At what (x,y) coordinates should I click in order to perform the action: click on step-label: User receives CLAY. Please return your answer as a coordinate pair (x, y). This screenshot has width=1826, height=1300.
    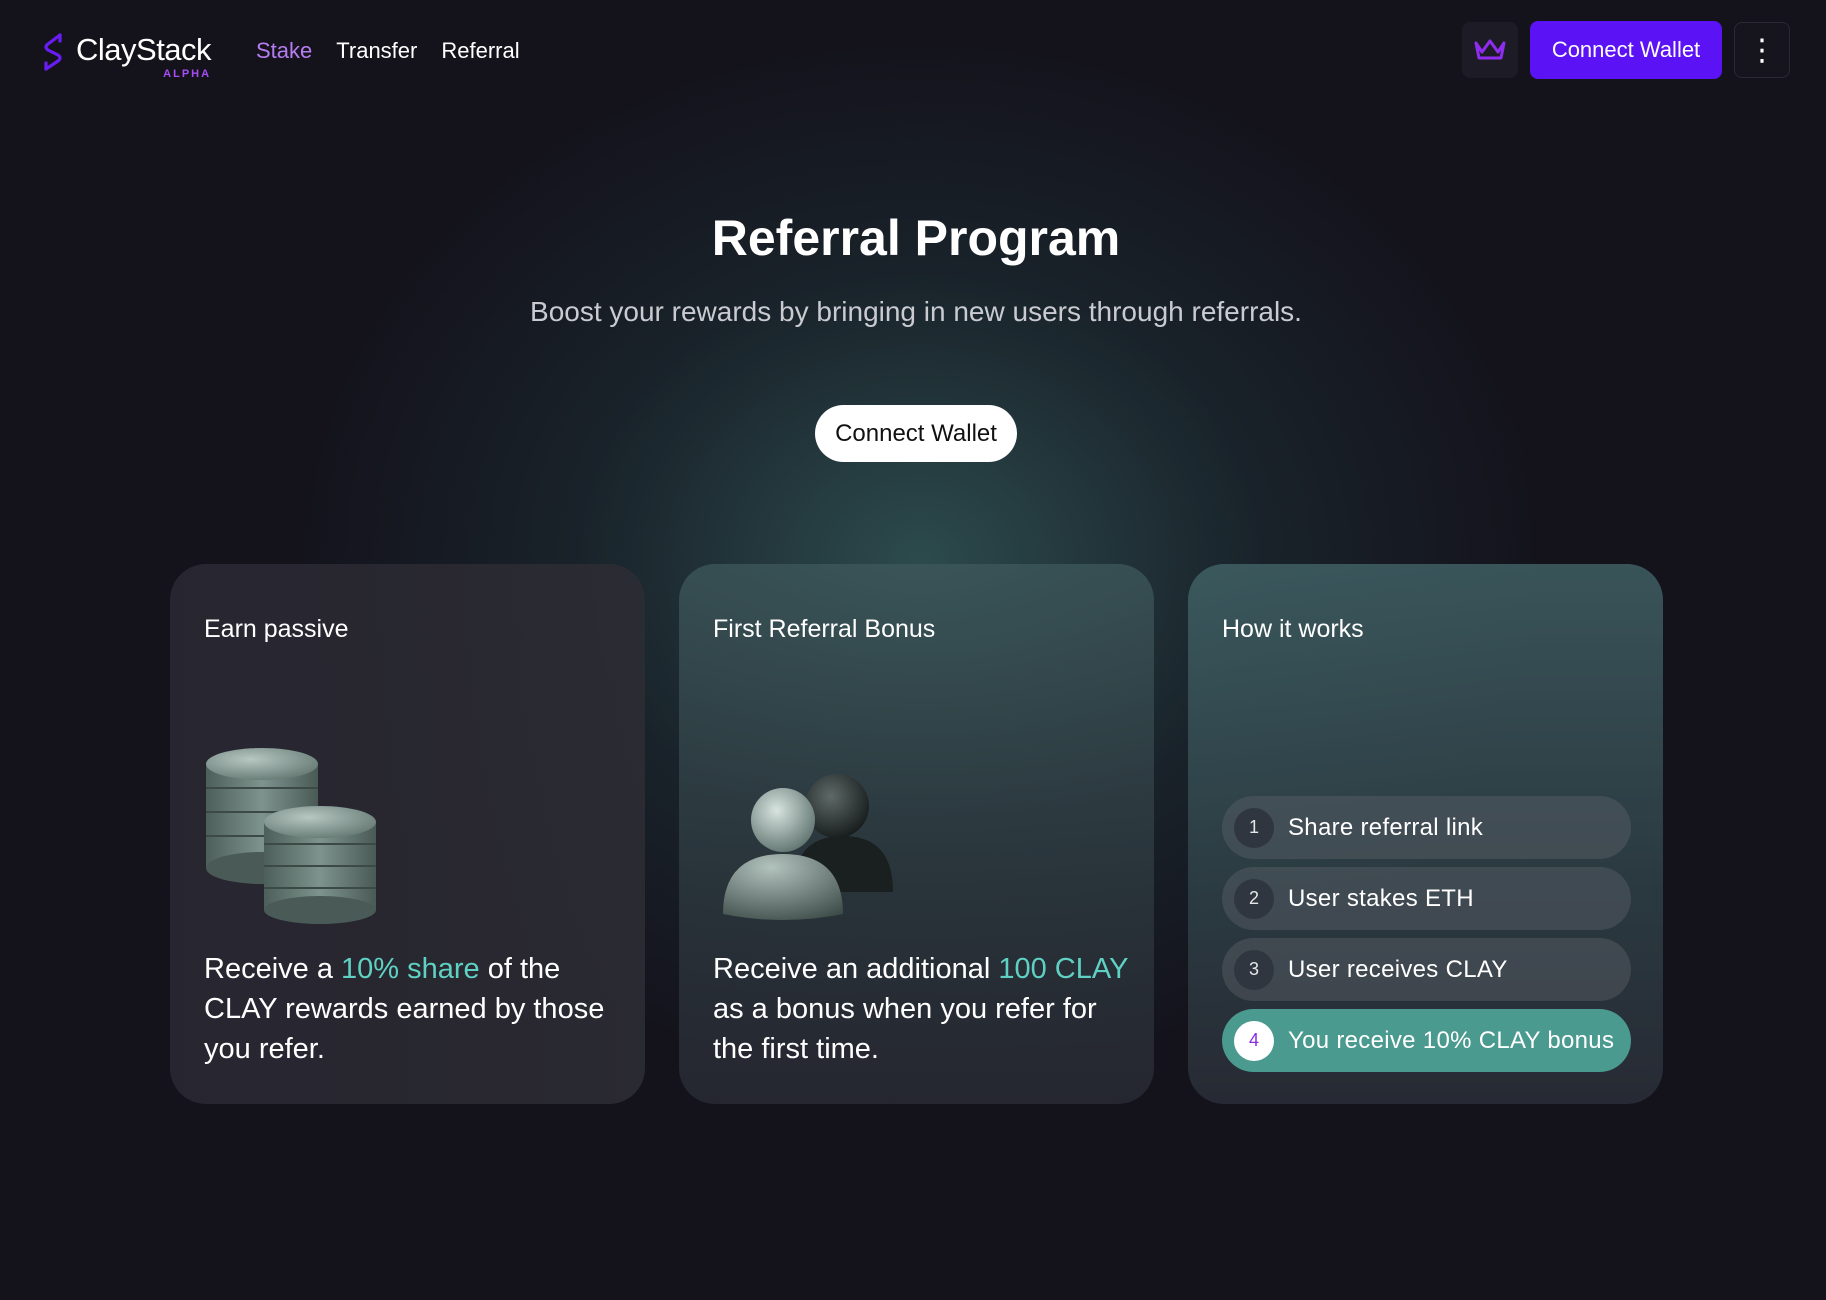
    Looking at the image, I should click on (1398, 969).